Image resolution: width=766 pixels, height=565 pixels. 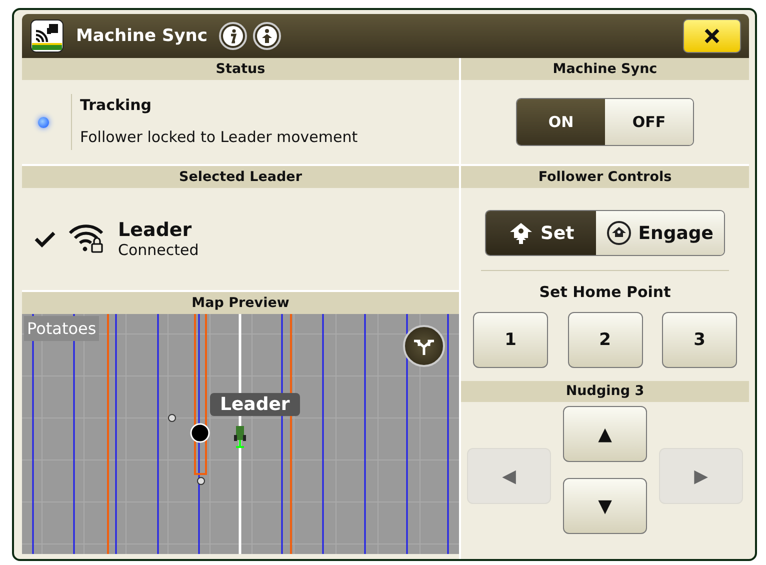 I want to click on app-icon, so click(x=47, y=36).